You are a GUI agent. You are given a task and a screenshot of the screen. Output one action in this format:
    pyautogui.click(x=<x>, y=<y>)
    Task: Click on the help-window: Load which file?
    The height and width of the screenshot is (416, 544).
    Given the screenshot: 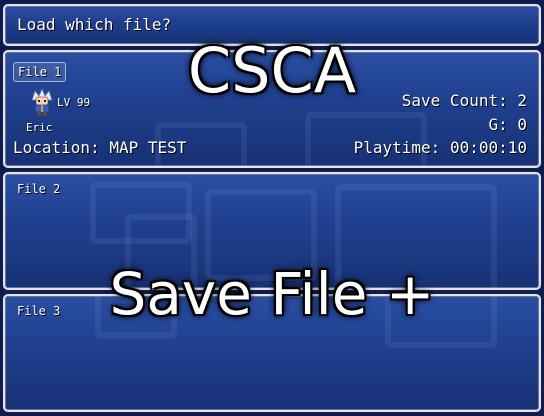 What is the action you would take?
    pyautogui.click(x=272, y=25)
    